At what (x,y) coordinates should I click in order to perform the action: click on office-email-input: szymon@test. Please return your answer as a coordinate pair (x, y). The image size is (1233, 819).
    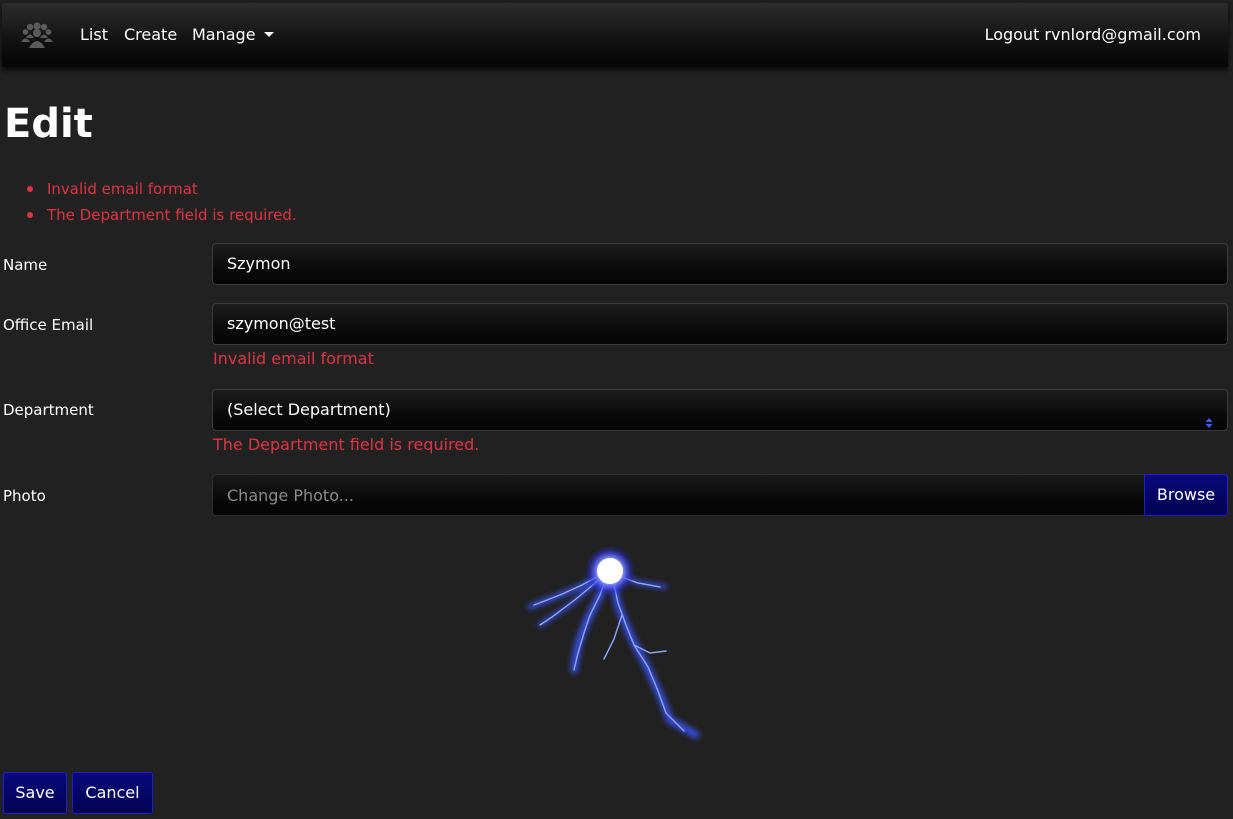
    Looking at the image, I should click on (720, 324).